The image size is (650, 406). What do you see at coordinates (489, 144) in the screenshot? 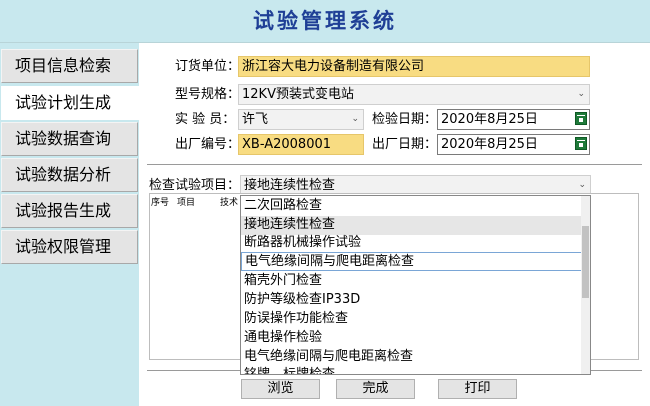
I see `factory-date-value: 2020年8月25日` at bounding box center [489, 144].